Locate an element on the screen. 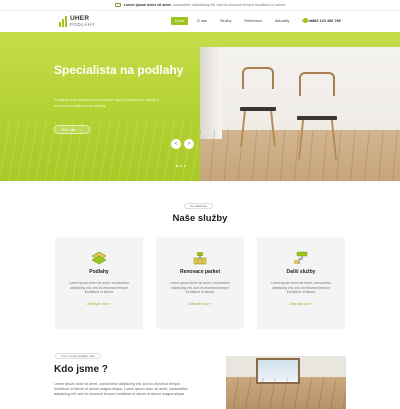  slider-dots is located at coordinates (181, 166).